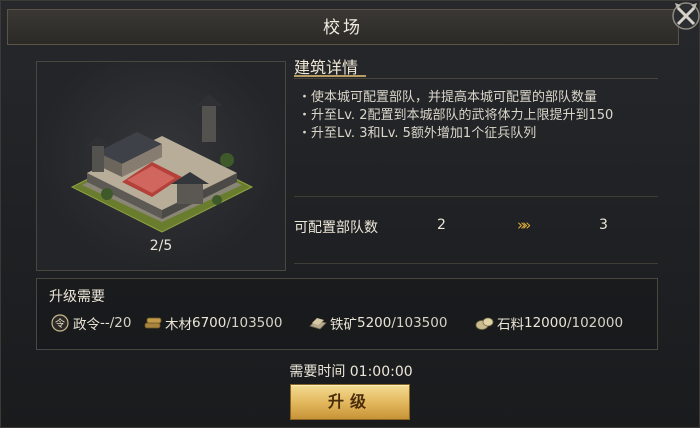 This screenshot has height=428, width=700. What do you see at coordinates (456, 115) in the screenshot?
I see `description-line: ・升至Lv. 2配置到本城部队的武将体力上限提升到150` at bounding box center [456, 115].